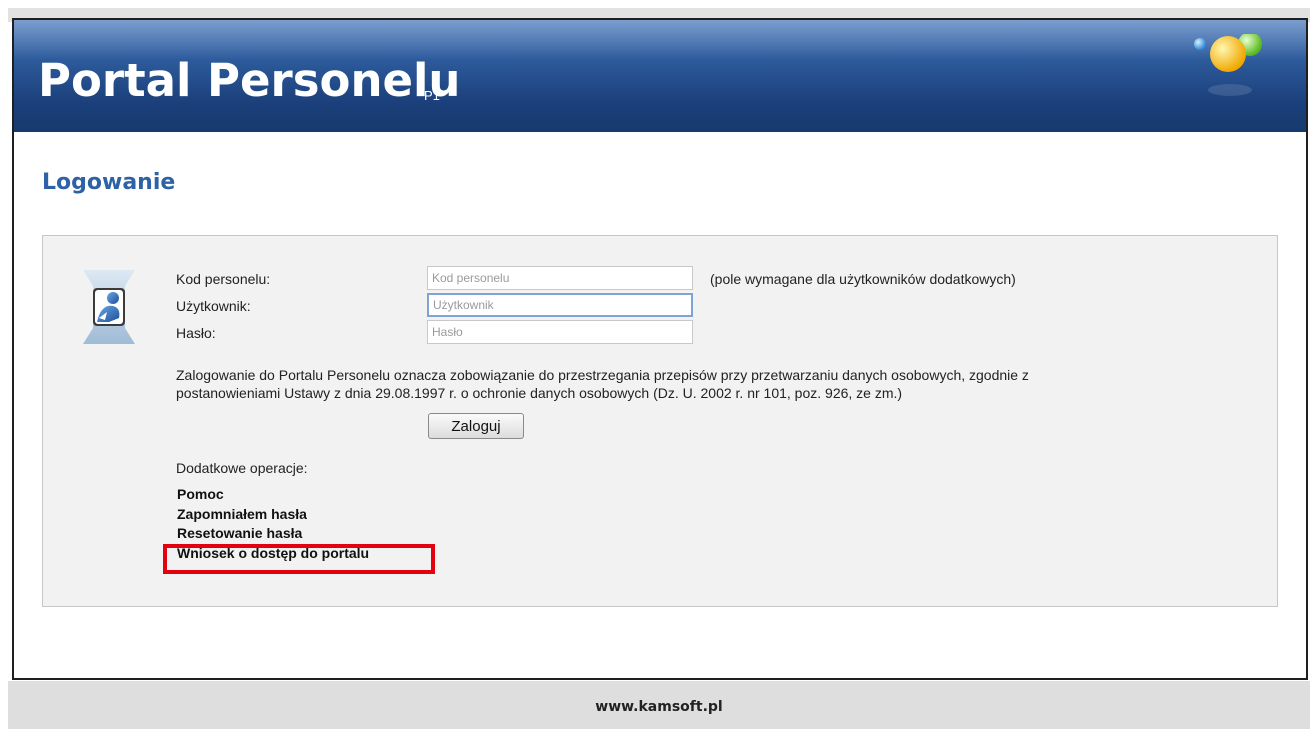  Describe the element at coordinates (560, 278) in the screenshot. I see `personnel-code-input` at that location.